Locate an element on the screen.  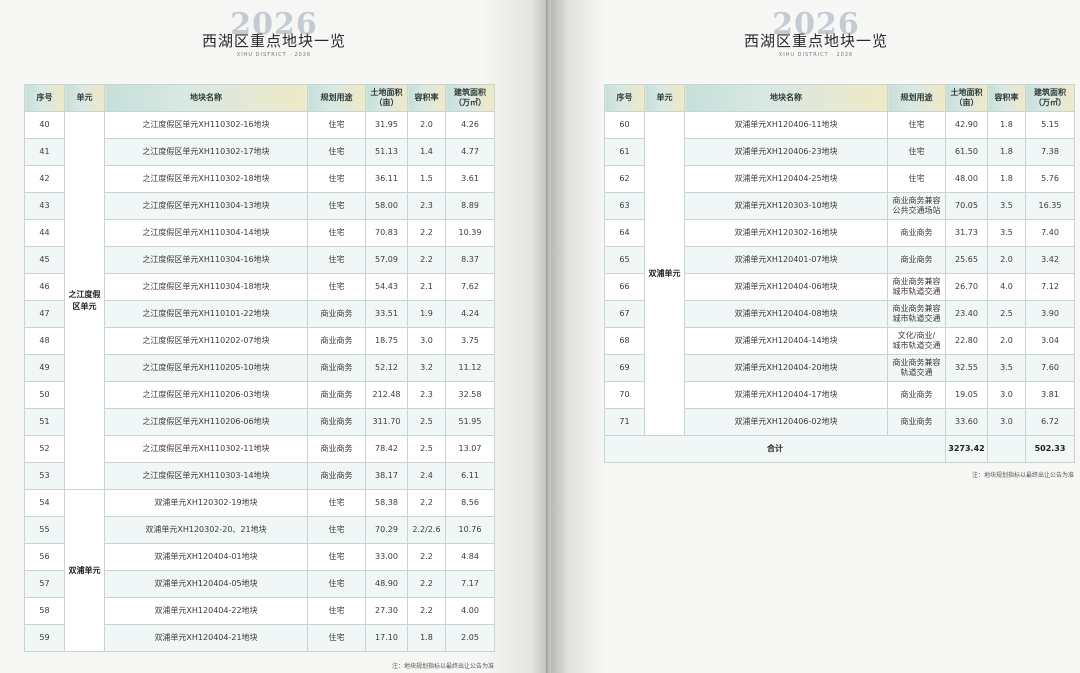
total-building-area: 502.33 is located at coordinates (1050, 449).